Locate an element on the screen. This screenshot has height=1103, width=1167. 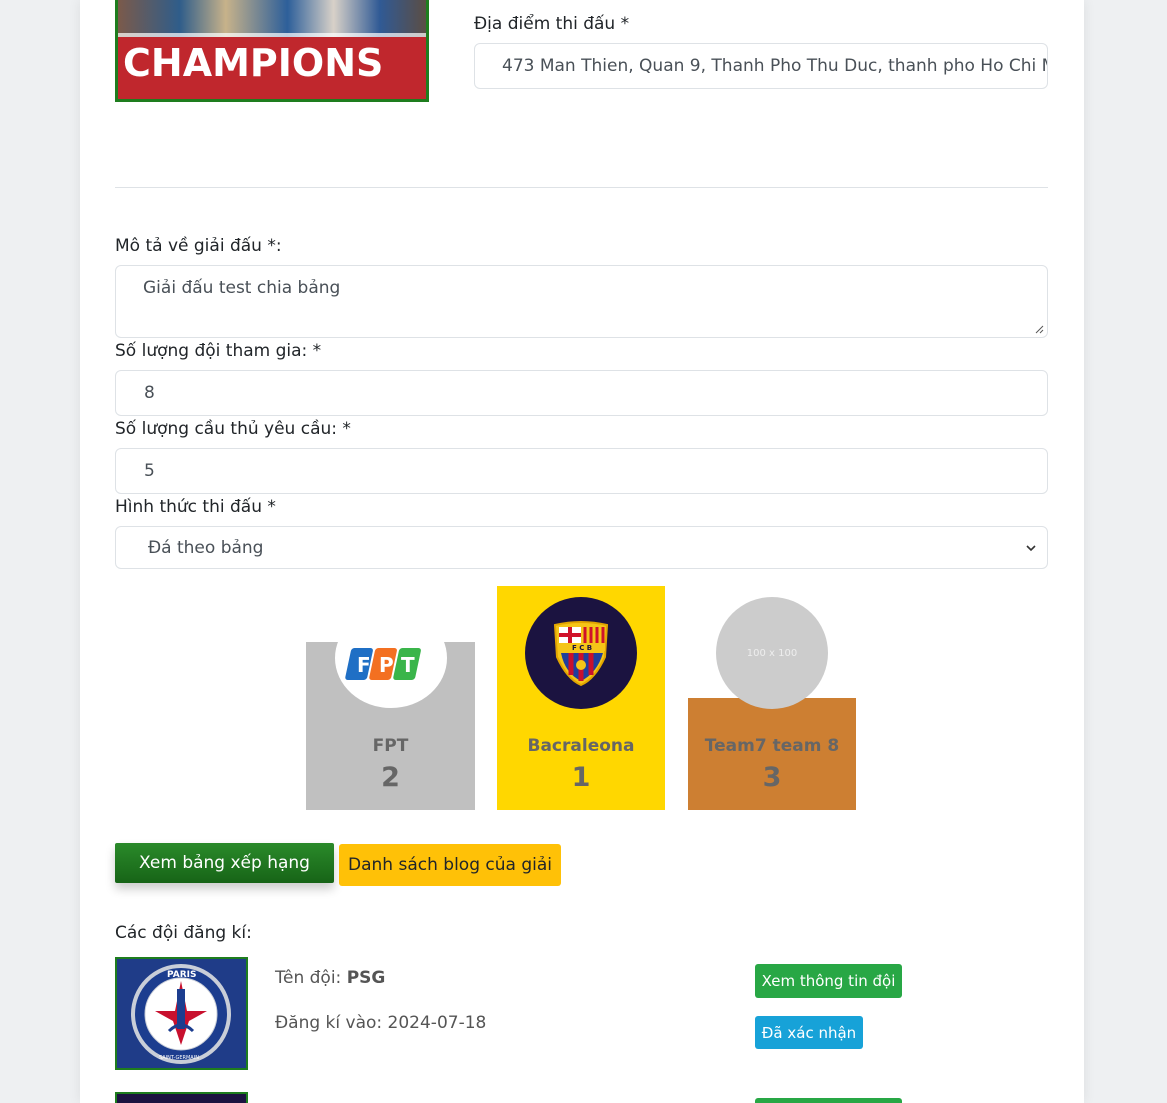
team-name-prefix: Tên đội: is located at coordinates (311, 978).